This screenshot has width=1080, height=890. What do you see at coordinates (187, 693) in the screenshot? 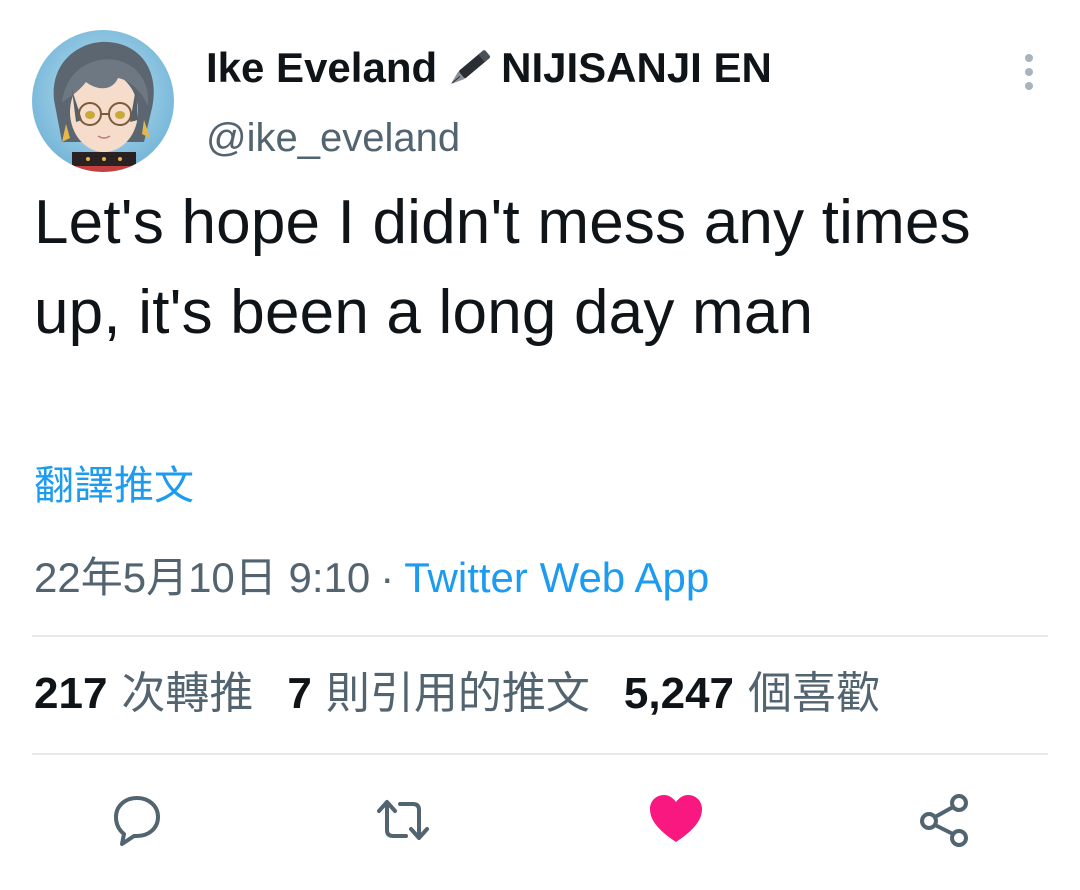
I see `retweets-label: 次轉推` at bounding box center [187, 693].